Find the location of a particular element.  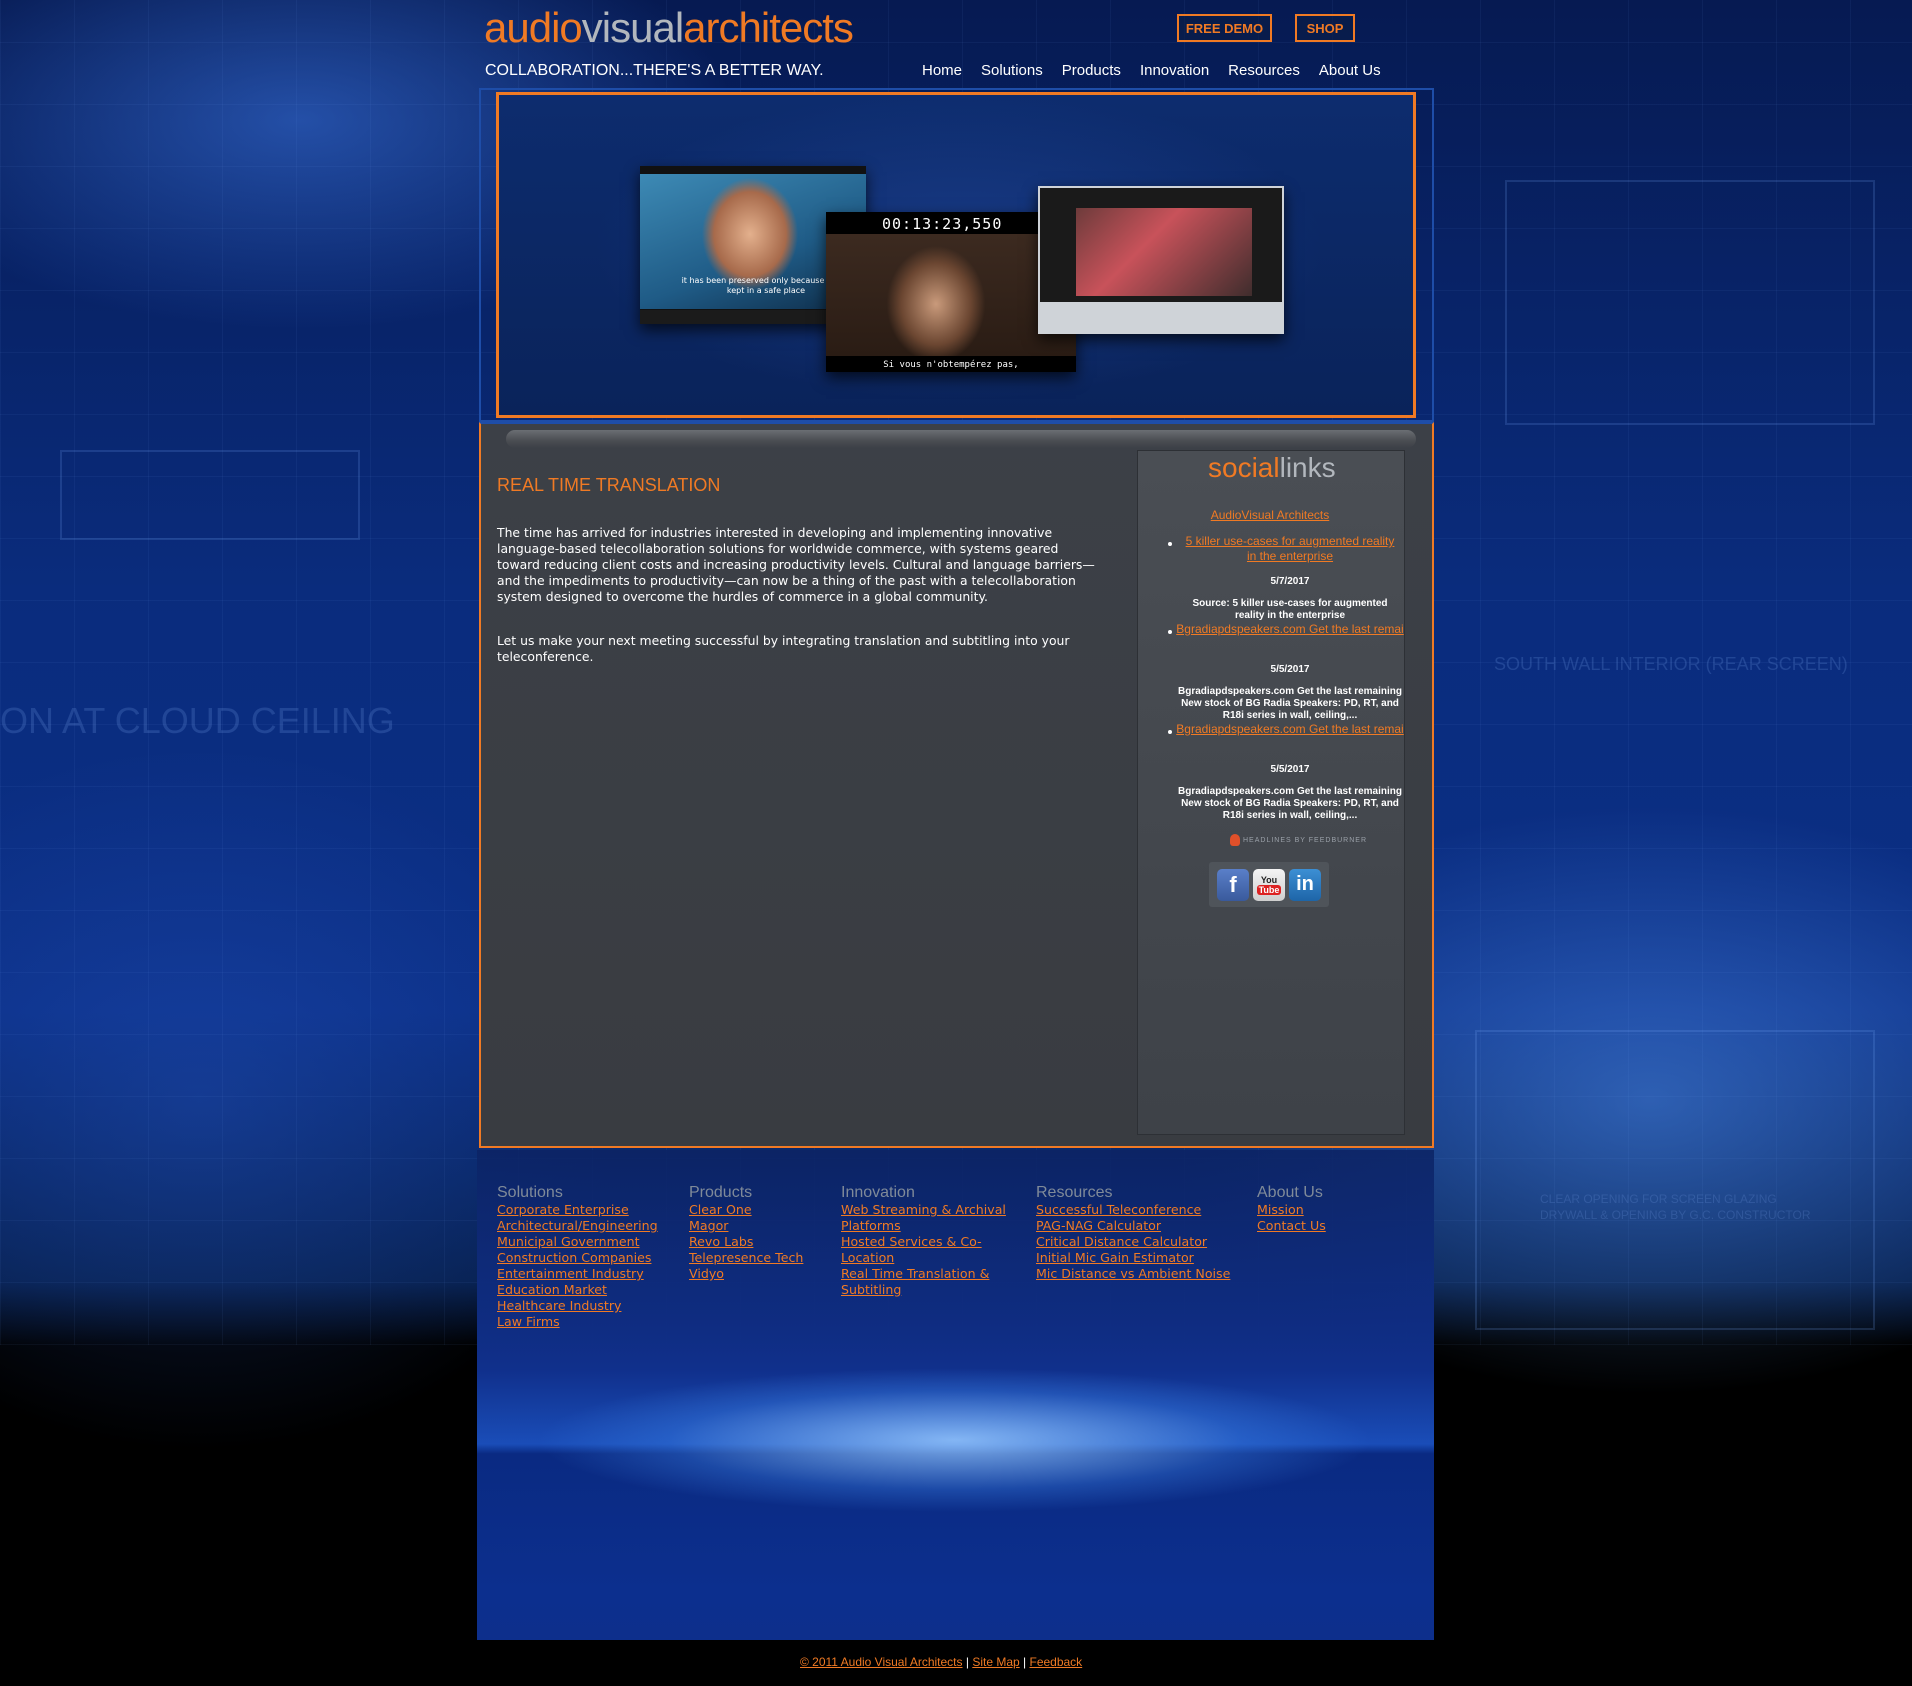

nav-item-innovation: Innovation is located at coordinates (1174, 70).